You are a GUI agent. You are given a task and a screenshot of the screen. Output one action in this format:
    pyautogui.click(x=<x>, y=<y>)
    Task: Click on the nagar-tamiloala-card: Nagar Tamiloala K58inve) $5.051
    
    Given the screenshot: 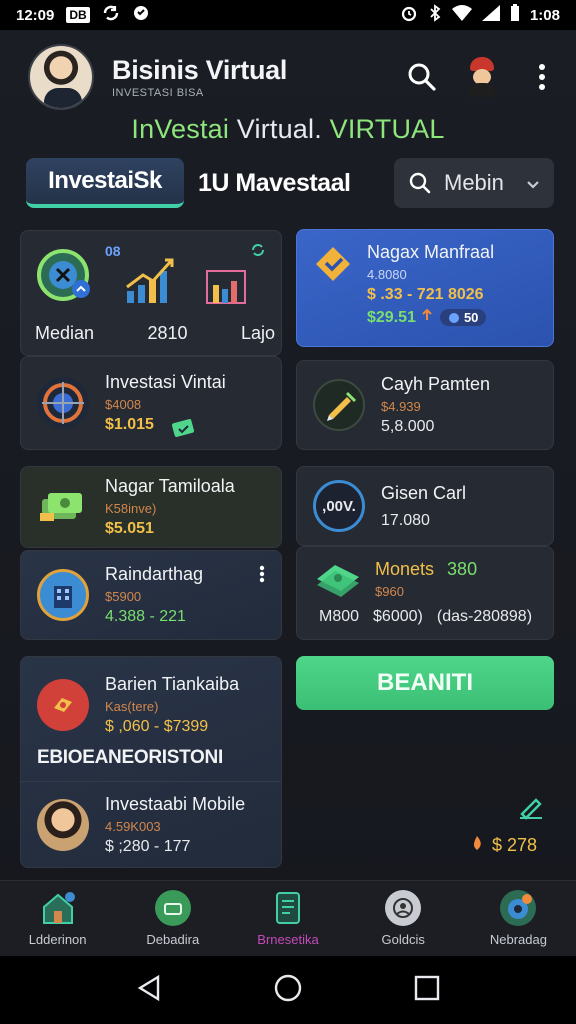 What is the action you would take?
    pyautogui.click(x=151, y=507)
    